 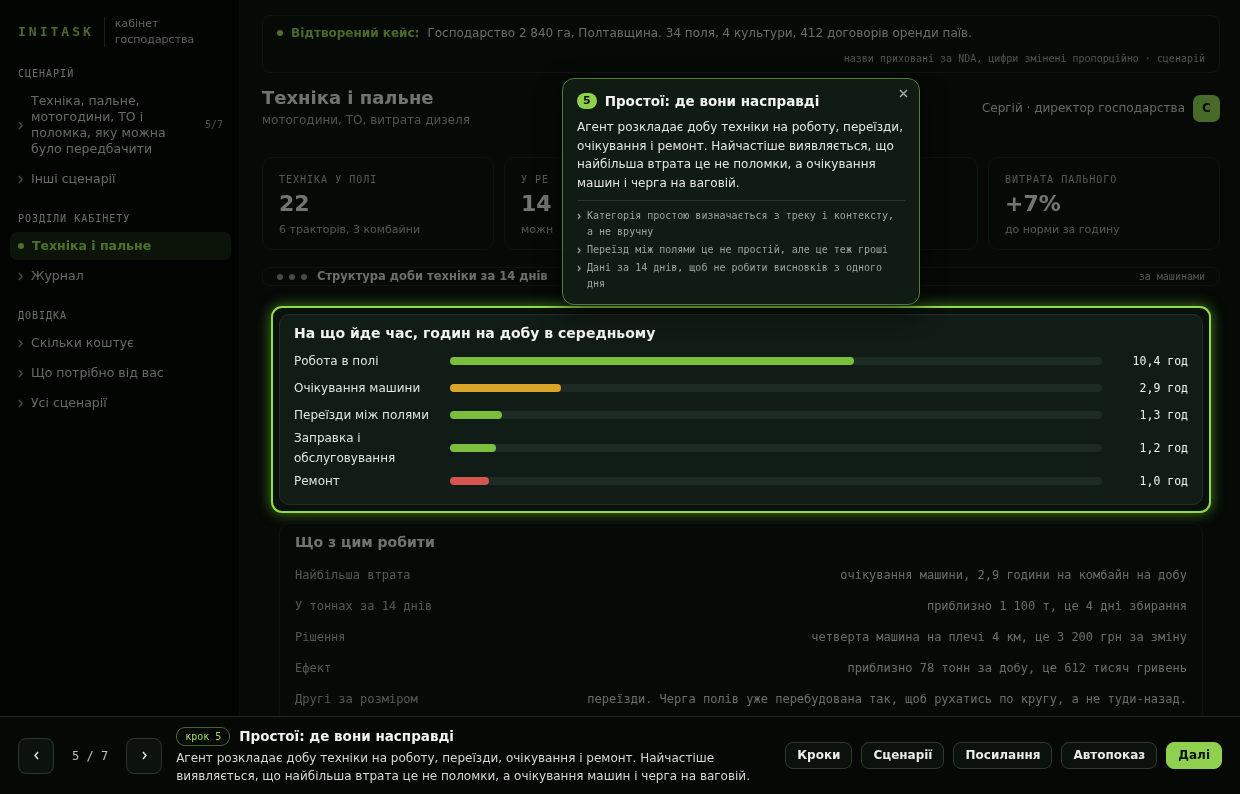 I want to click on dot-icon, so click(x=21, y=246).